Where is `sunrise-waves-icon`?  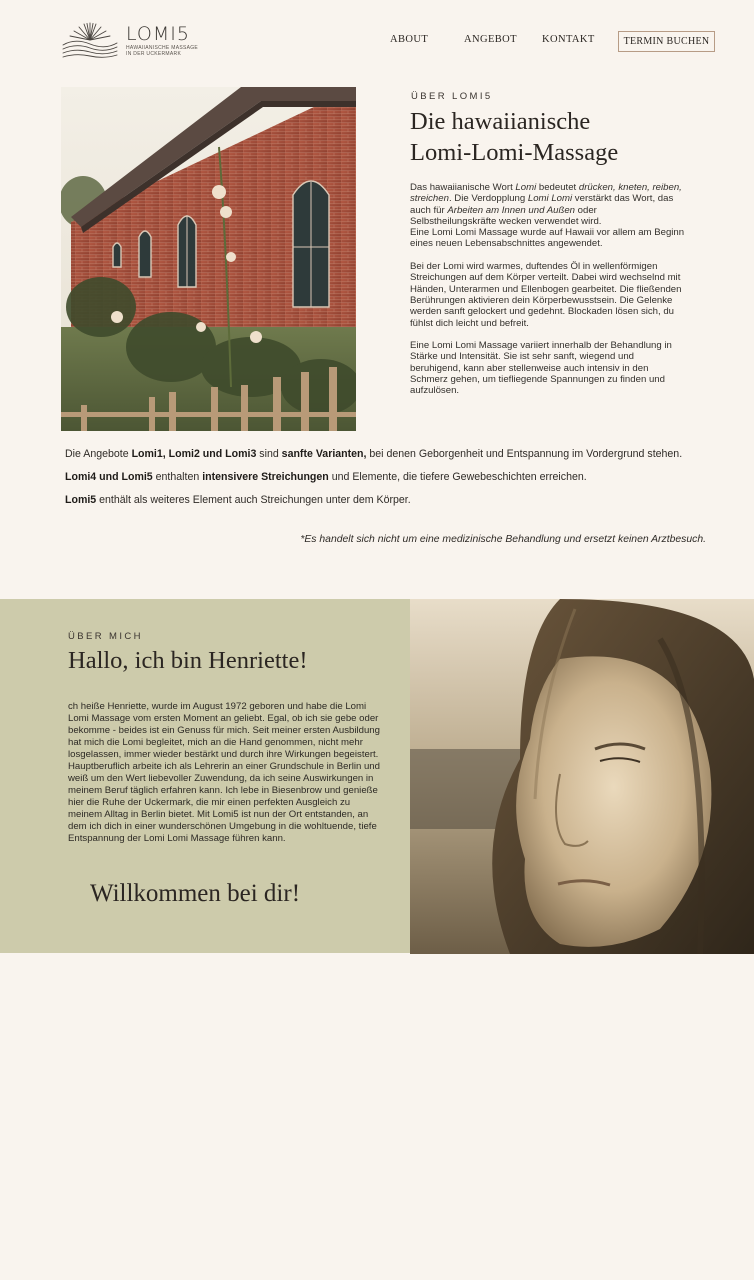
sunrise-waves-icon is located at coordinates (90, 40).